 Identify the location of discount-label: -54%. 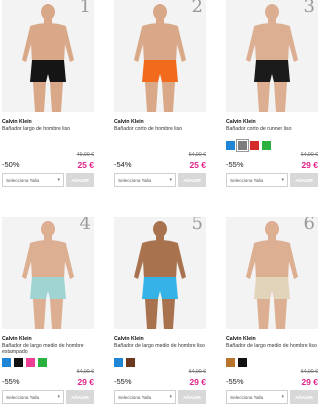
(123, 164).